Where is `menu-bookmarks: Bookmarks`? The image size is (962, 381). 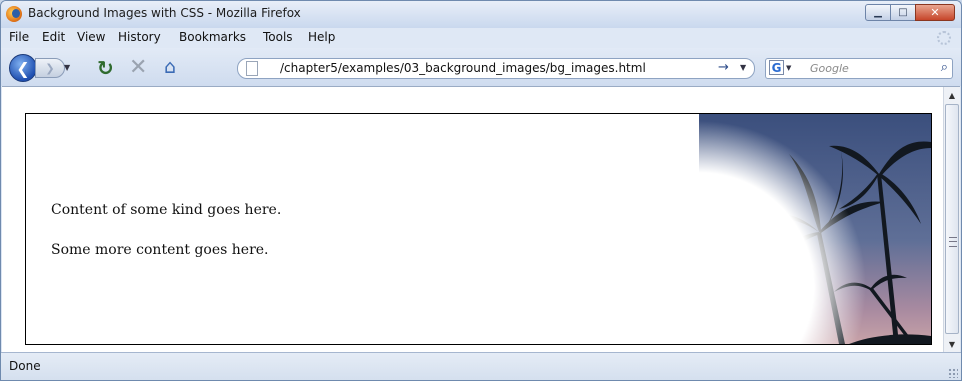 menu-bookmarks: Bookmarks is located at coordinates (212, 37).